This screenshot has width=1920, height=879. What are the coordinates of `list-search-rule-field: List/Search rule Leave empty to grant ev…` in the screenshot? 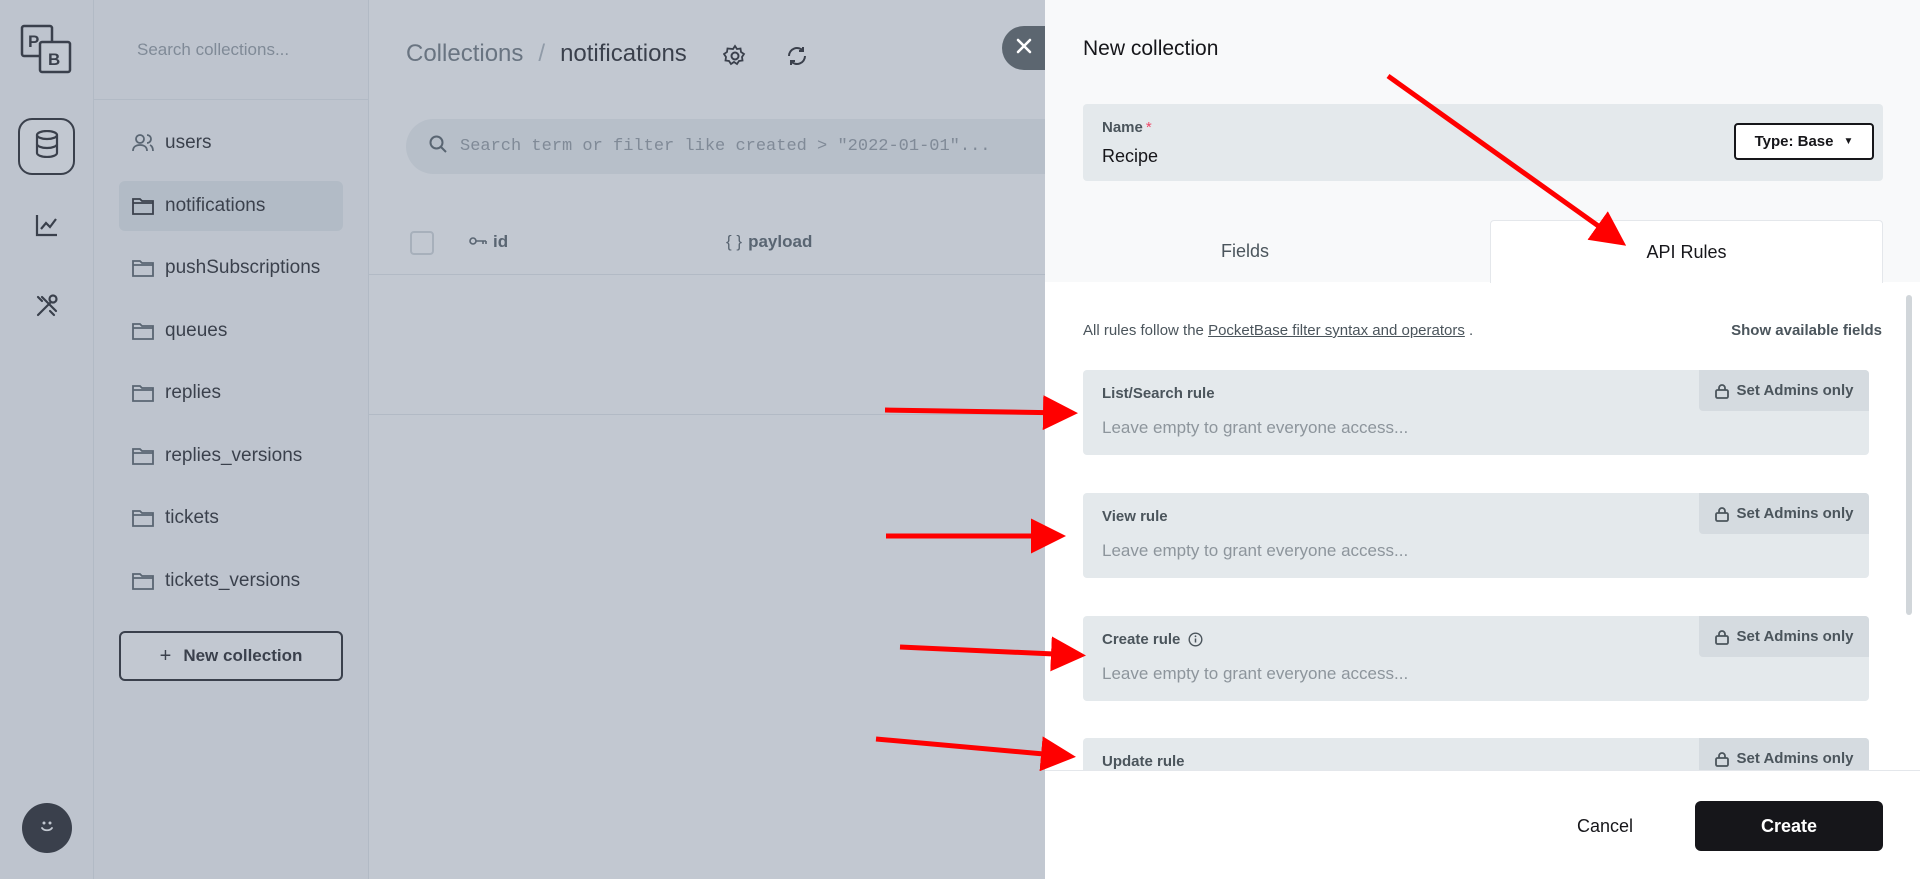 It's located at (1476, 412).